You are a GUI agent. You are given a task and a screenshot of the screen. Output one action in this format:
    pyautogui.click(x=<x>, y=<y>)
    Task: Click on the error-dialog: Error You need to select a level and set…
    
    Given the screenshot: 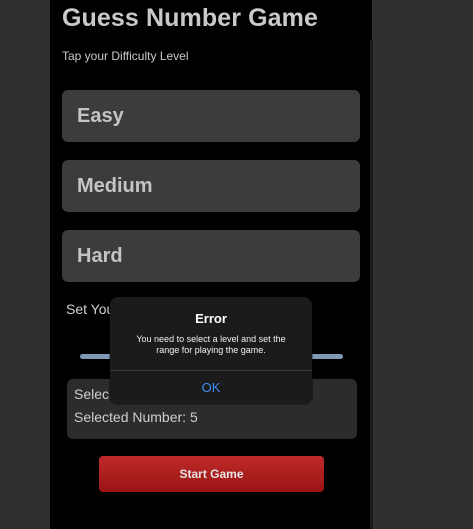 What is the action you would take?
    pyautogui.click(x=211, y=350)
    